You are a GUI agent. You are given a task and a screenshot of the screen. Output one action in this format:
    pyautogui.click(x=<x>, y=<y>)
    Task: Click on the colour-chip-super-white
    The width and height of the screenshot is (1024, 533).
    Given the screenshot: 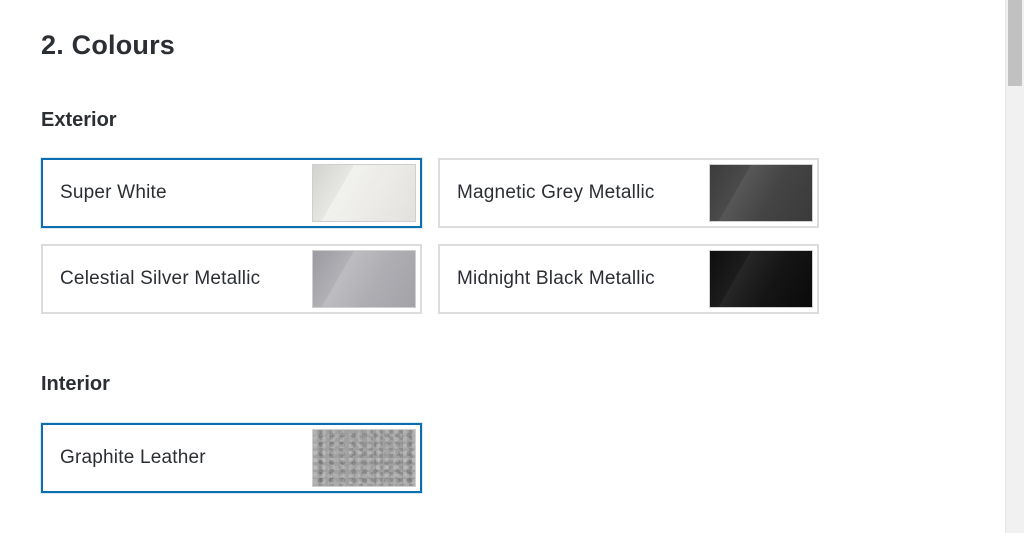 What is the action you would take?
    pyautogui.click(x=364, y=193)
    